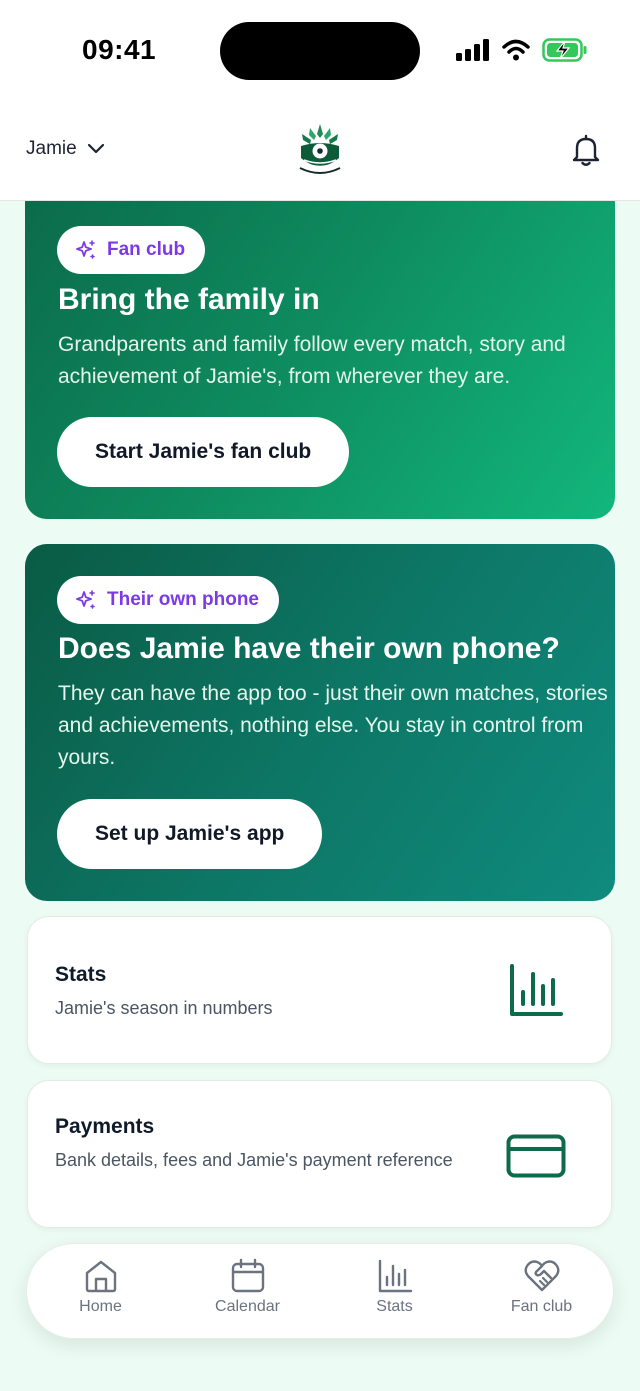 Image resolution: width=640 pixels, height=1391 pixels. Describe the element at coordinates (394, 1306) in the screenshot. I see `tab-stats-label: Stats` at that location.